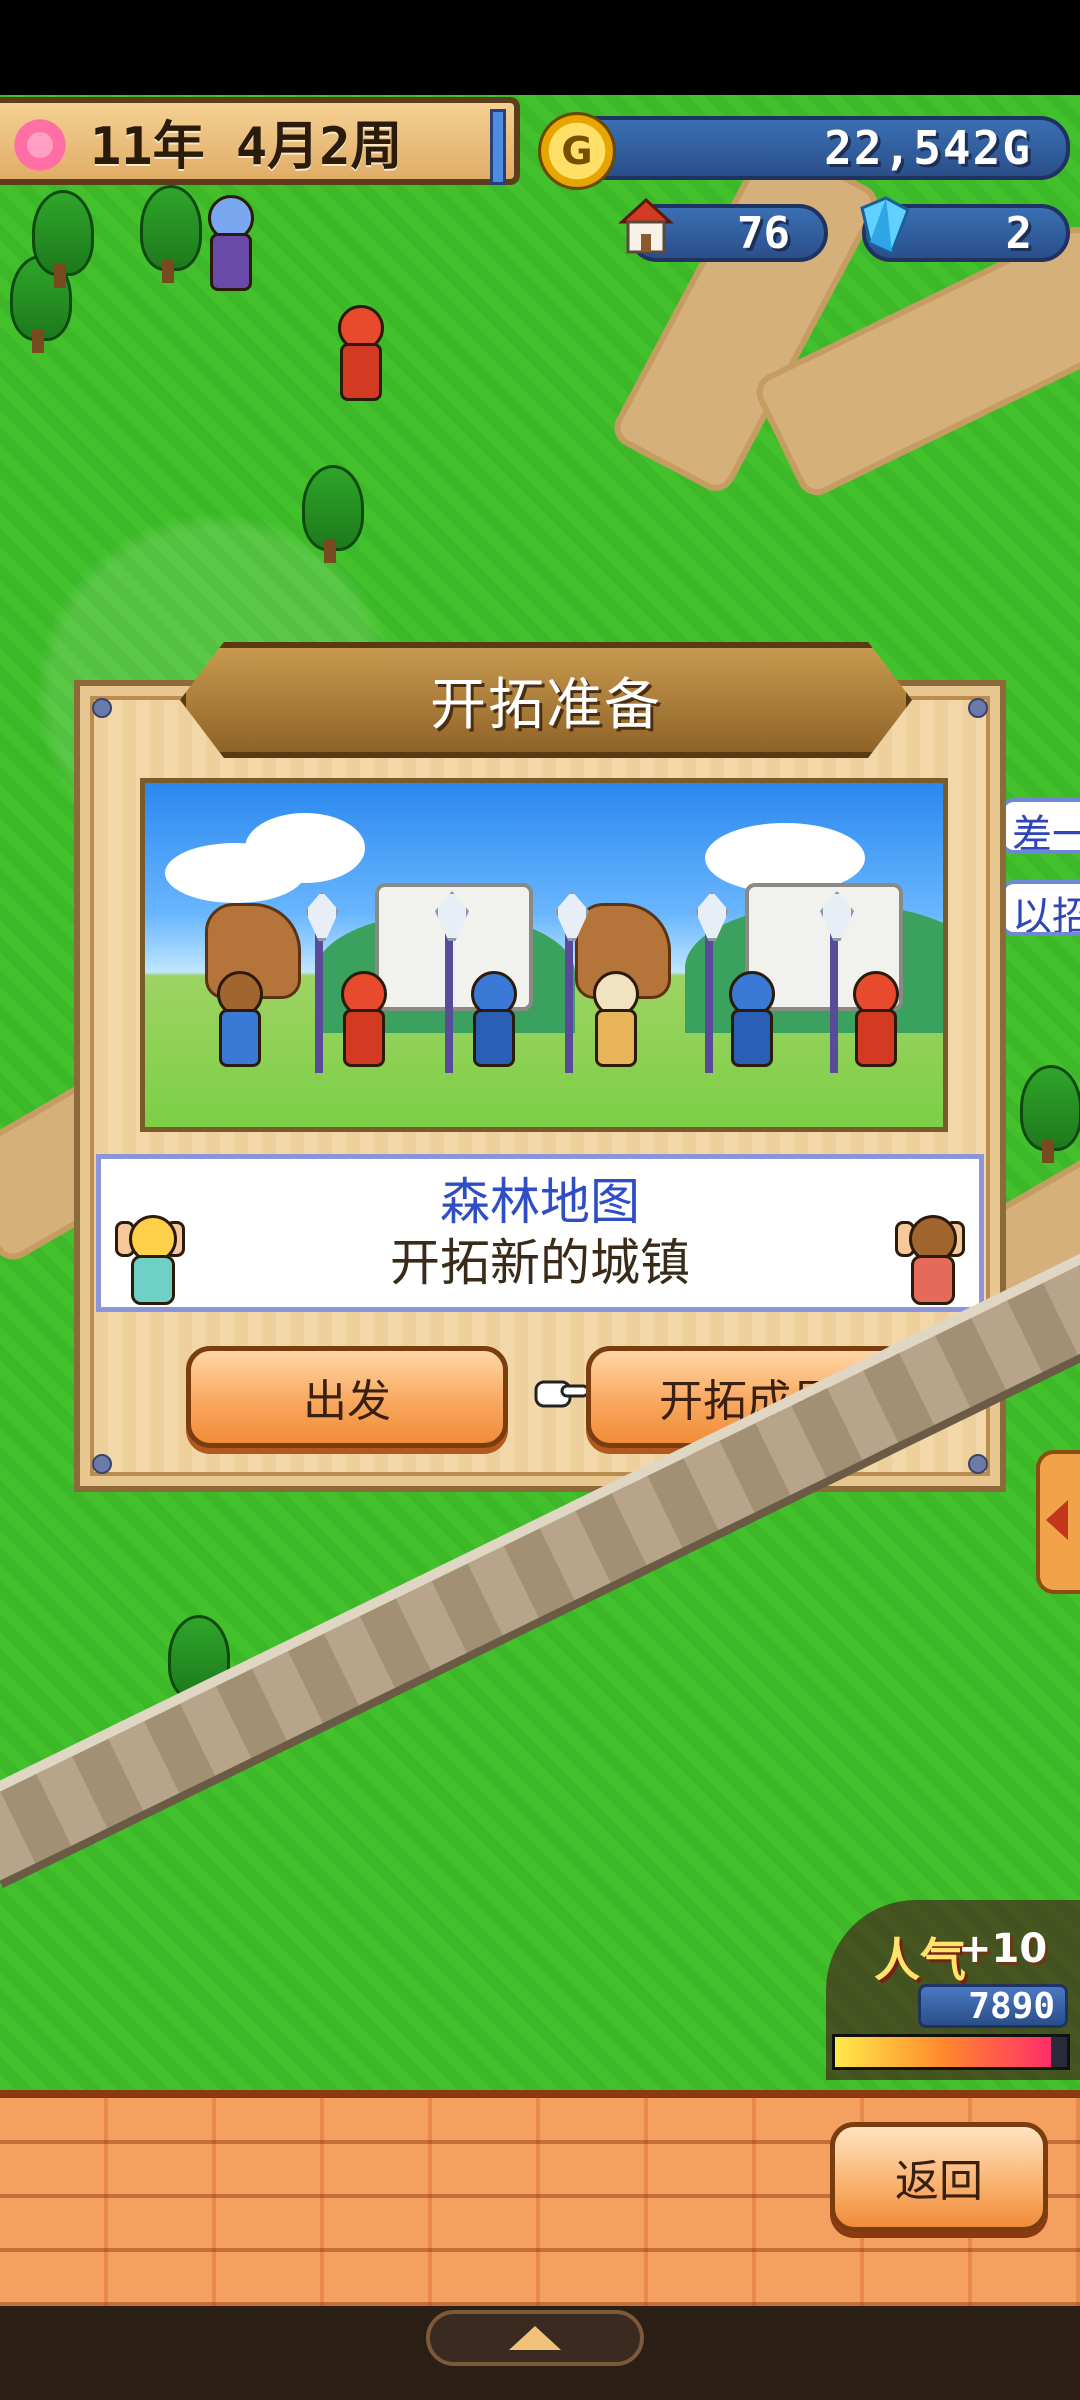 This screenshot has height=2400, width=1080. What do you see at coordinates (1003, 1949) in the screenshot?
I see `popularity-bonus: +10` at bounding box center [1003, 1949].